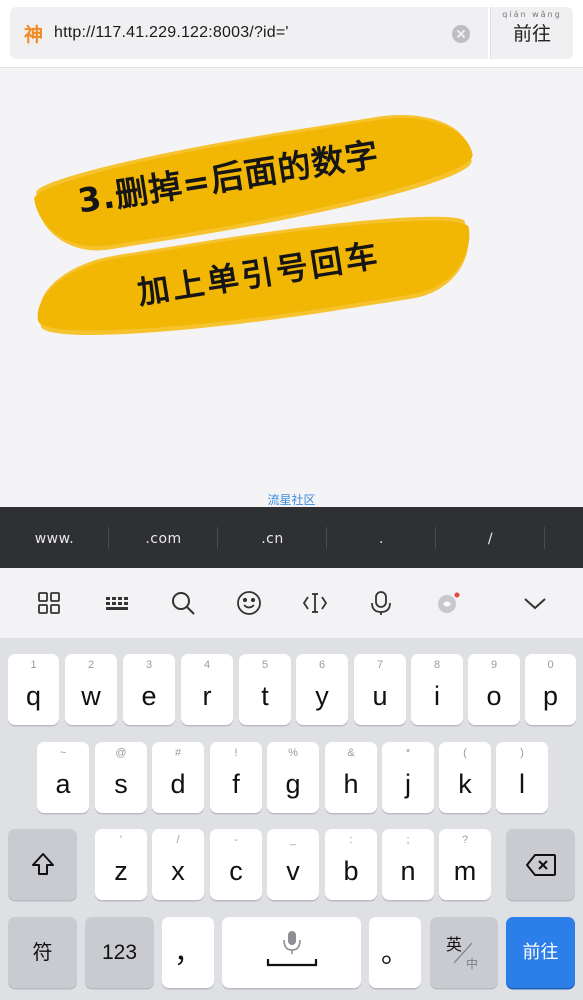 The width and height of the screenshot is (583, 1000). I want to click on key-i: 8i, so click(437, 689).